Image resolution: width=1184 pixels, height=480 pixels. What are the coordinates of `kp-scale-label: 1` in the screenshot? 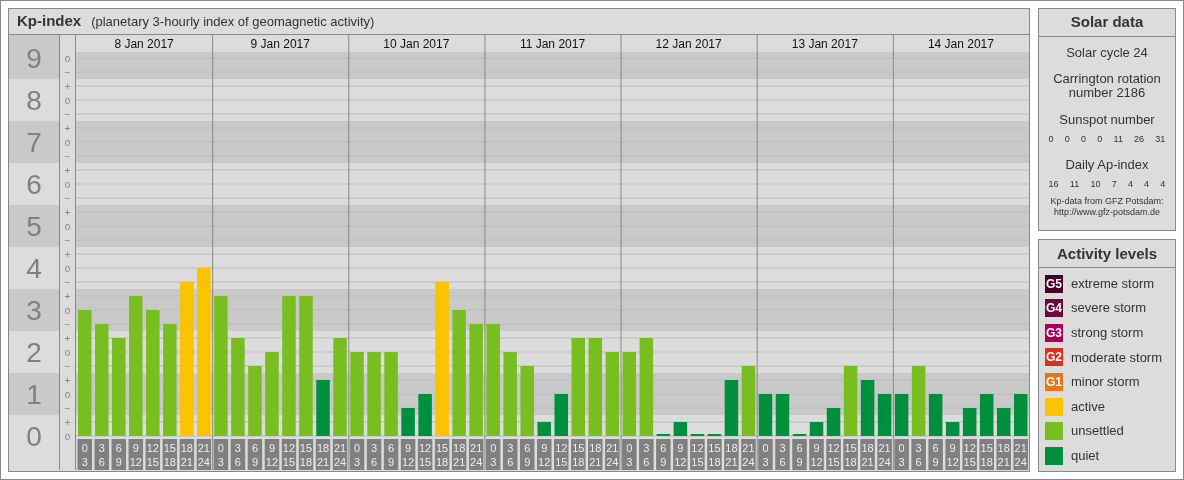 It's located at (34, 394).